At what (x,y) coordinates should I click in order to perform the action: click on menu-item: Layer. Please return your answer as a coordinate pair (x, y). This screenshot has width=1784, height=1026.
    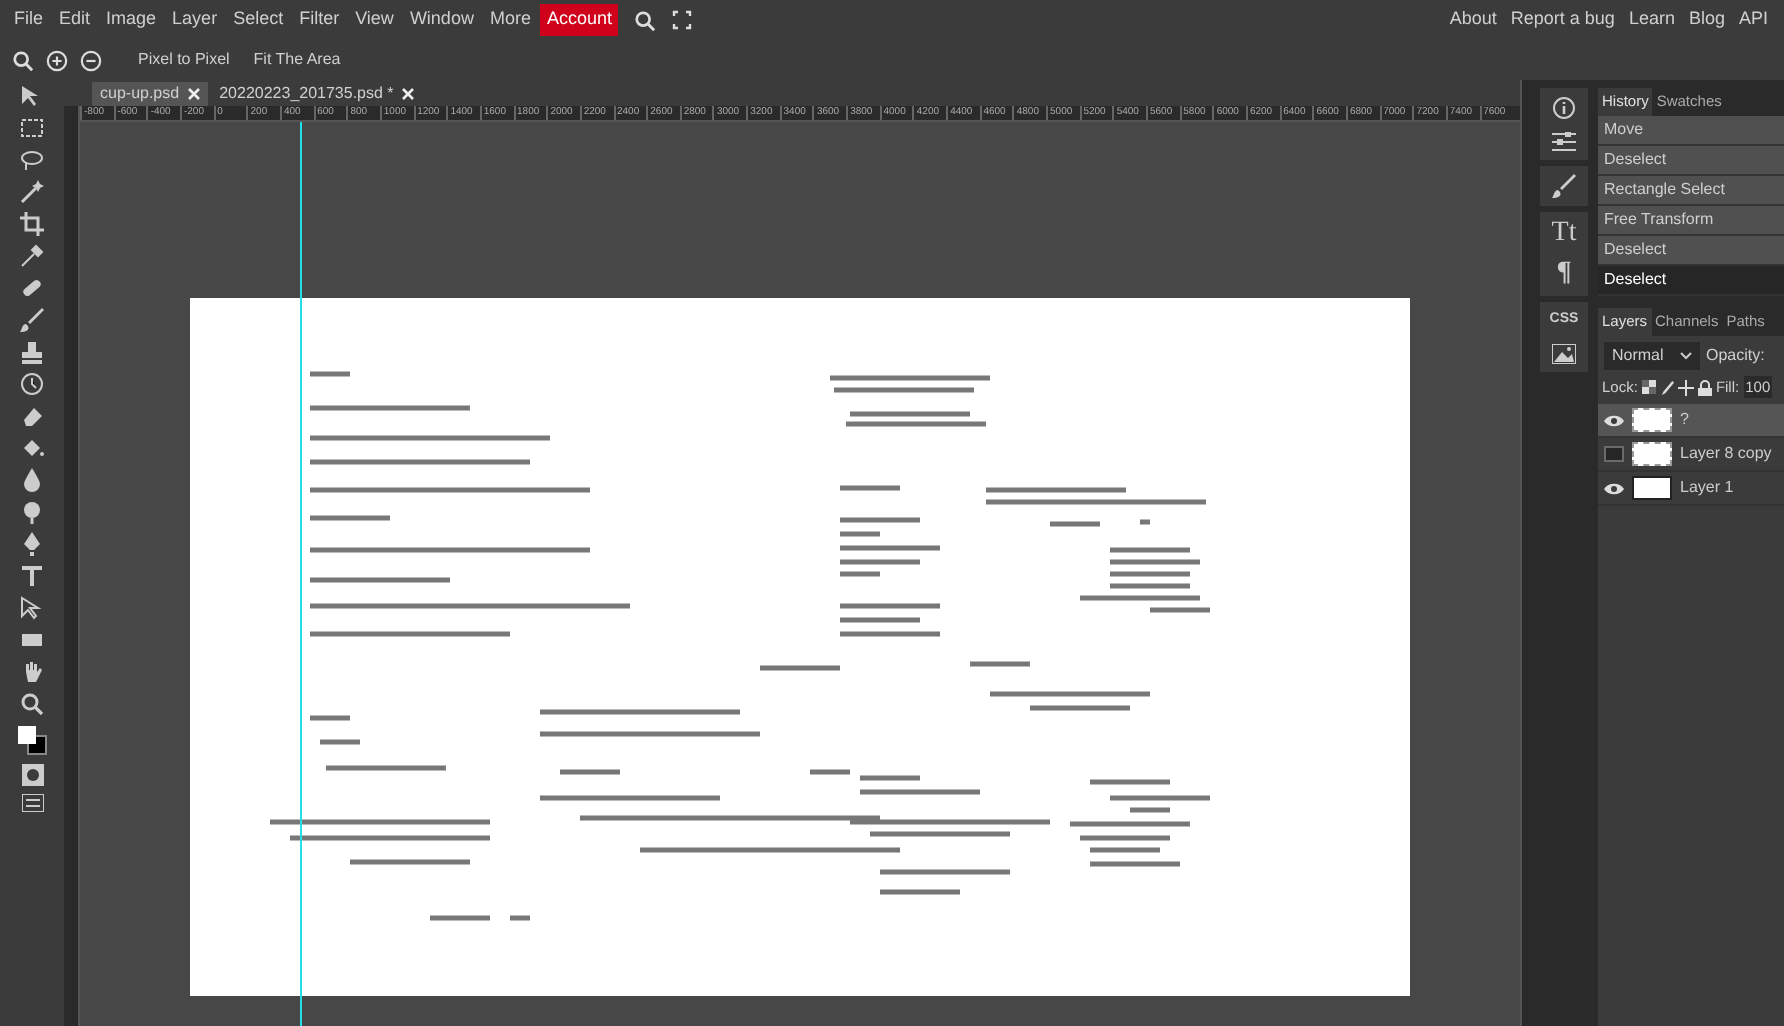
    Looking at the image, I should click on (195, 20).